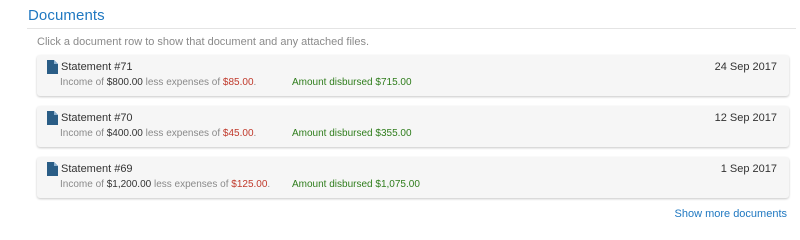 This screenshot has height=240, width=800. I want to click on document-title: Statement #70, so click(97, 118).